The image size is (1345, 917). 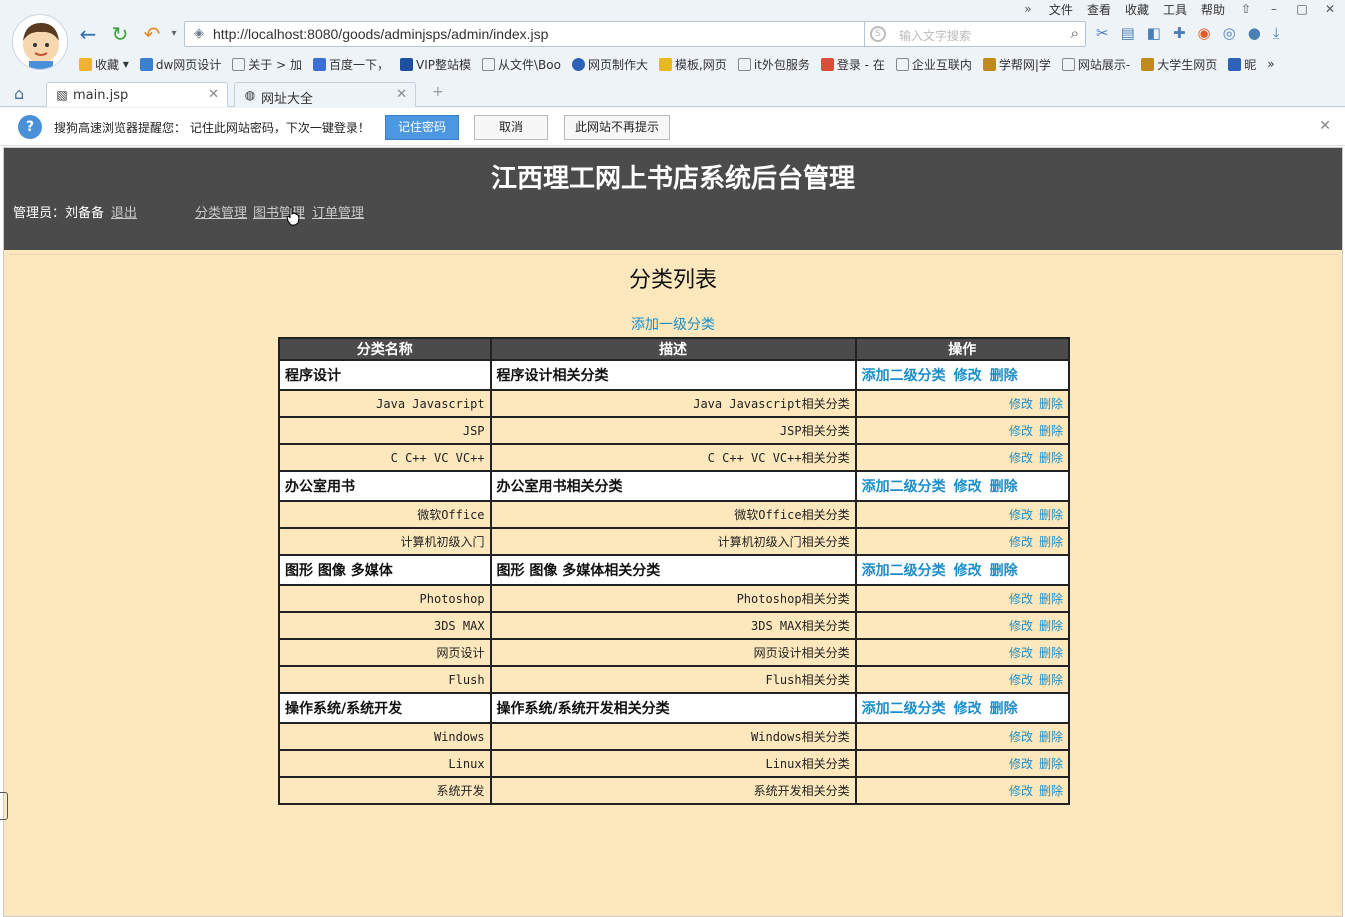 I want to click on bookmark-item: 百度一下，, so click(x=353, y=64).